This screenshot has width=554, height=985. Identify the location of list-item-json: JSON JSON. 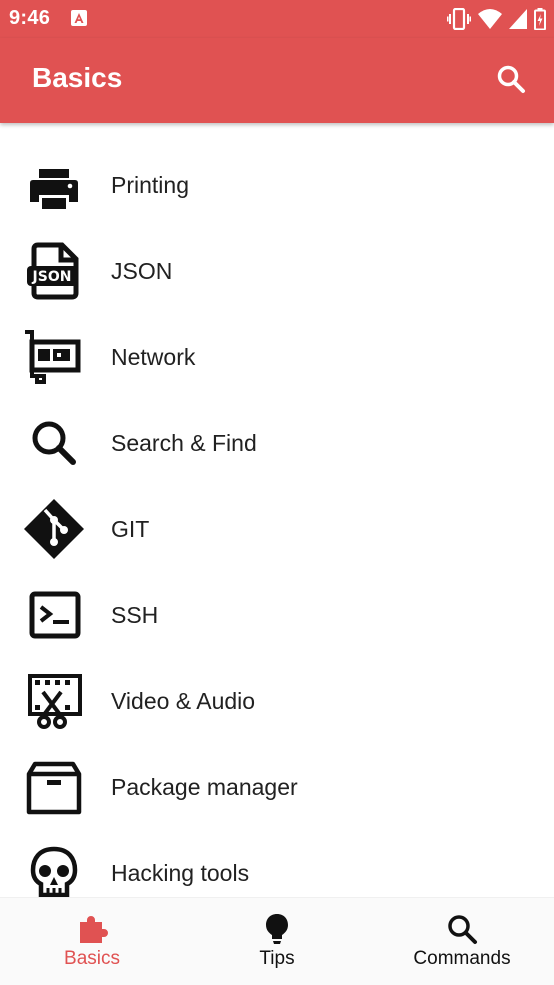
(277, 271).